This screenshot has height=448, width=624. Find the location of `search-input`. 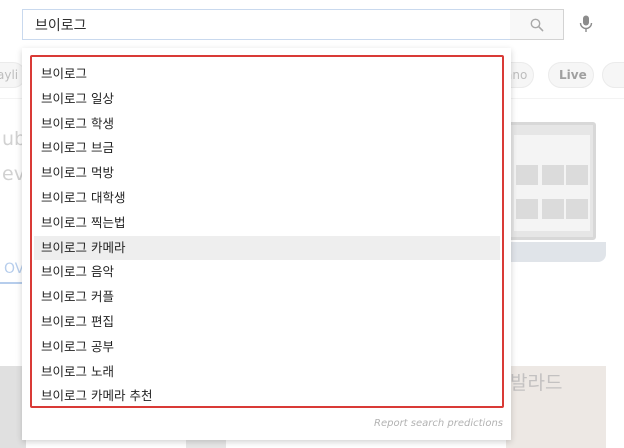

search-input is located at coordinates (265, 25).